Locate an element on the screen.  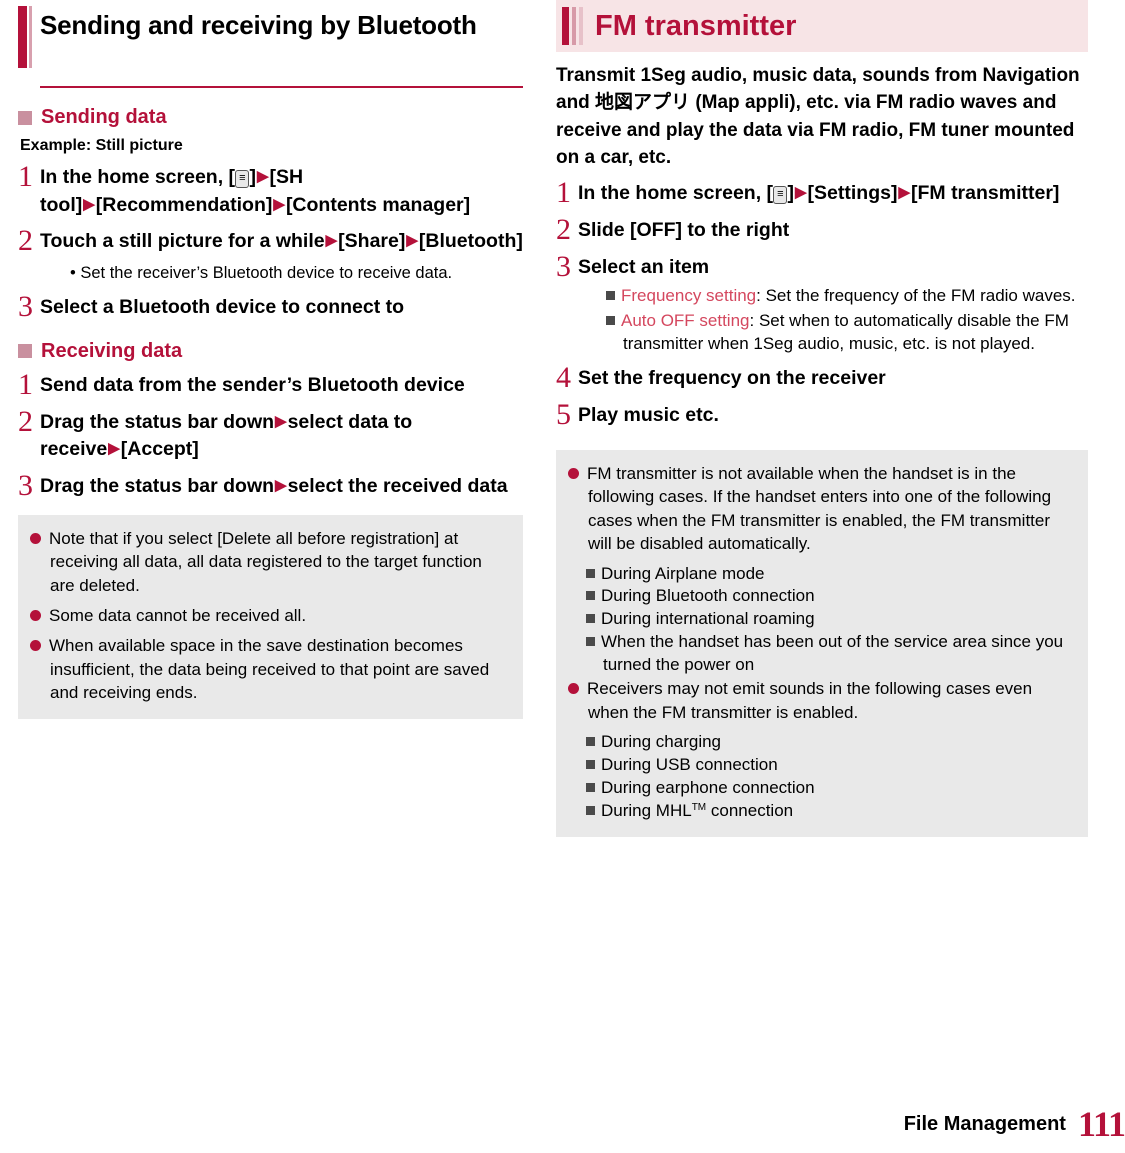
step-item: 4 Set the frequency on the receiver is located at coordinates (822, 378).